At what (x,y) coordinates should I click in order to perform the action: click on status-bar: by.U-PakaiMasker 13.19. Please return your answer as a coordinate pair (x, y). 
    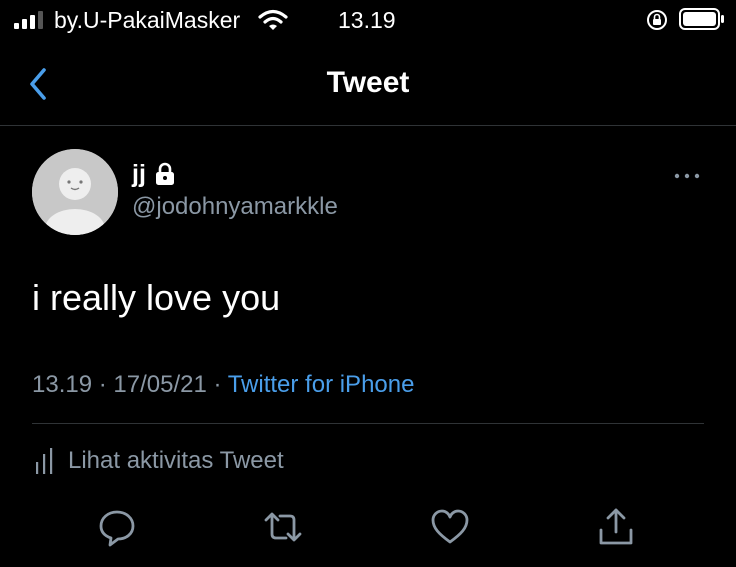
    Looking at the image, I should click on (368, 20).